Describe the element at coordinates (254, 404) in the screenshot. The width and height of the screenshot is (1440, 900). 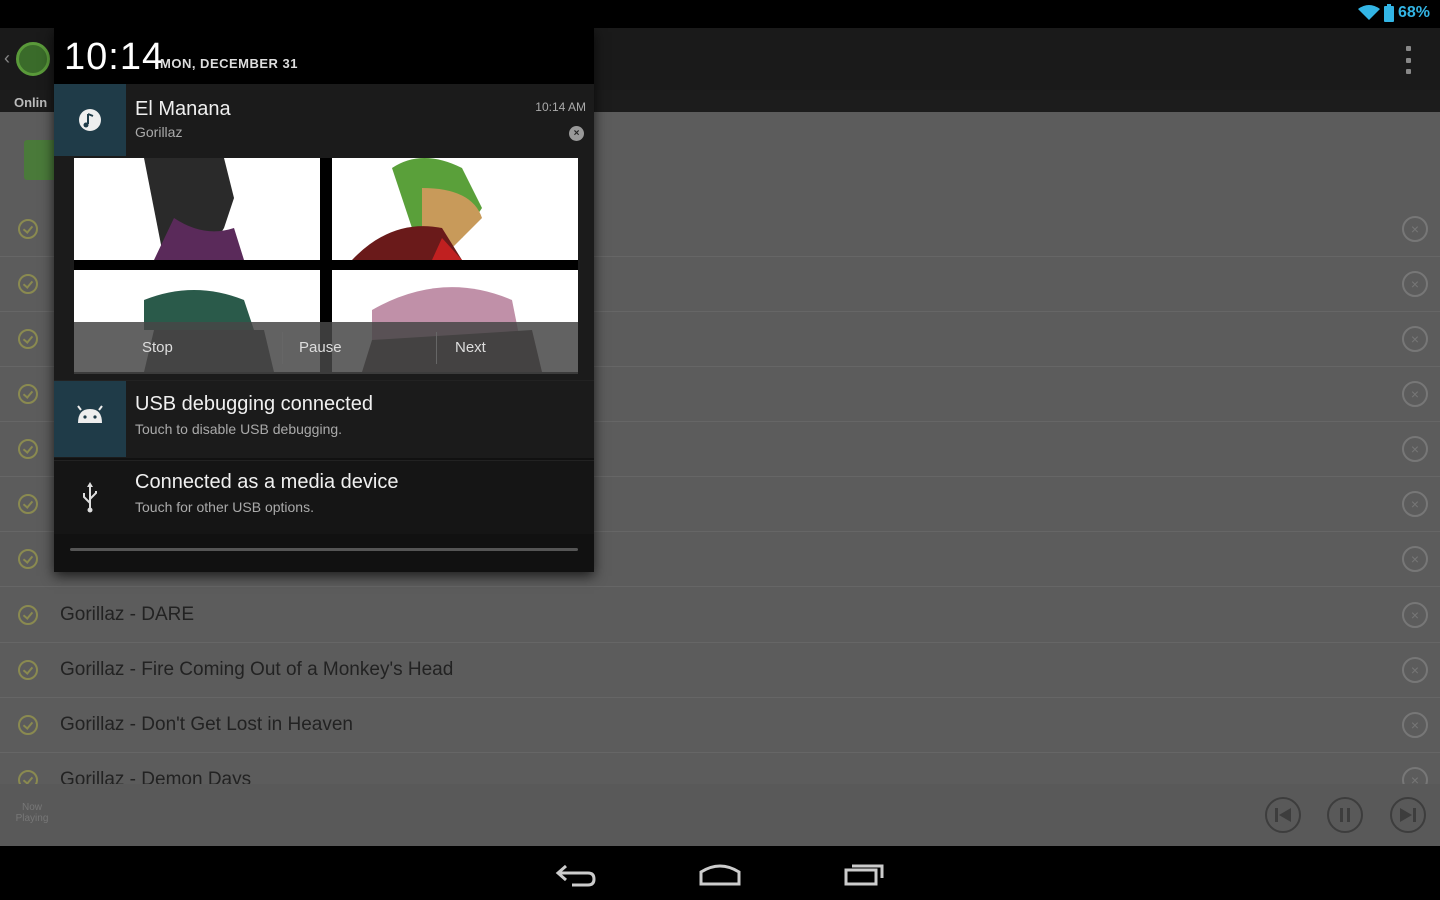
I see `usb-debugging-title: USB debugging connected` at that location.